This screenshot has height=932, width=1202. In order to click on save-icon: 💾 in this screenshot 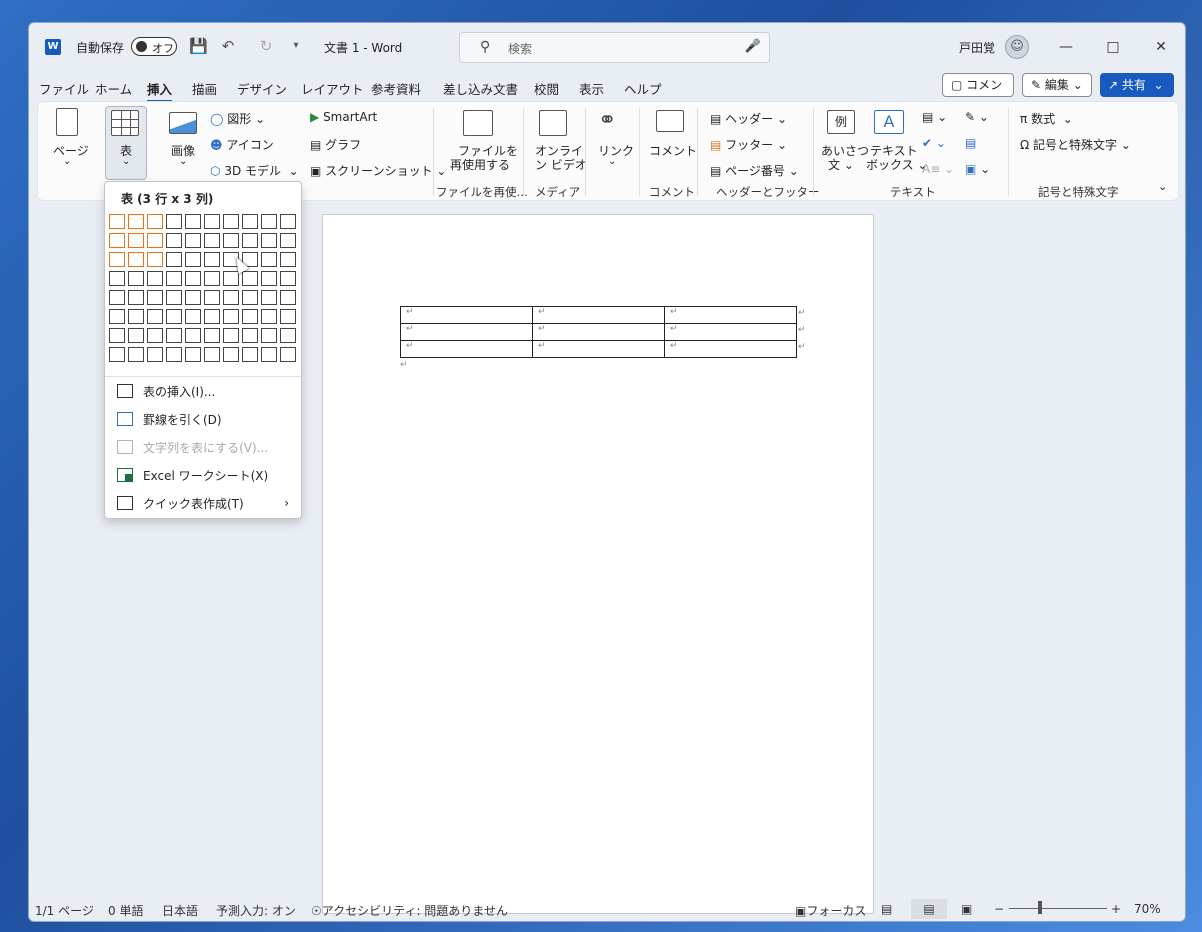, I will do `click(198, 46)`.